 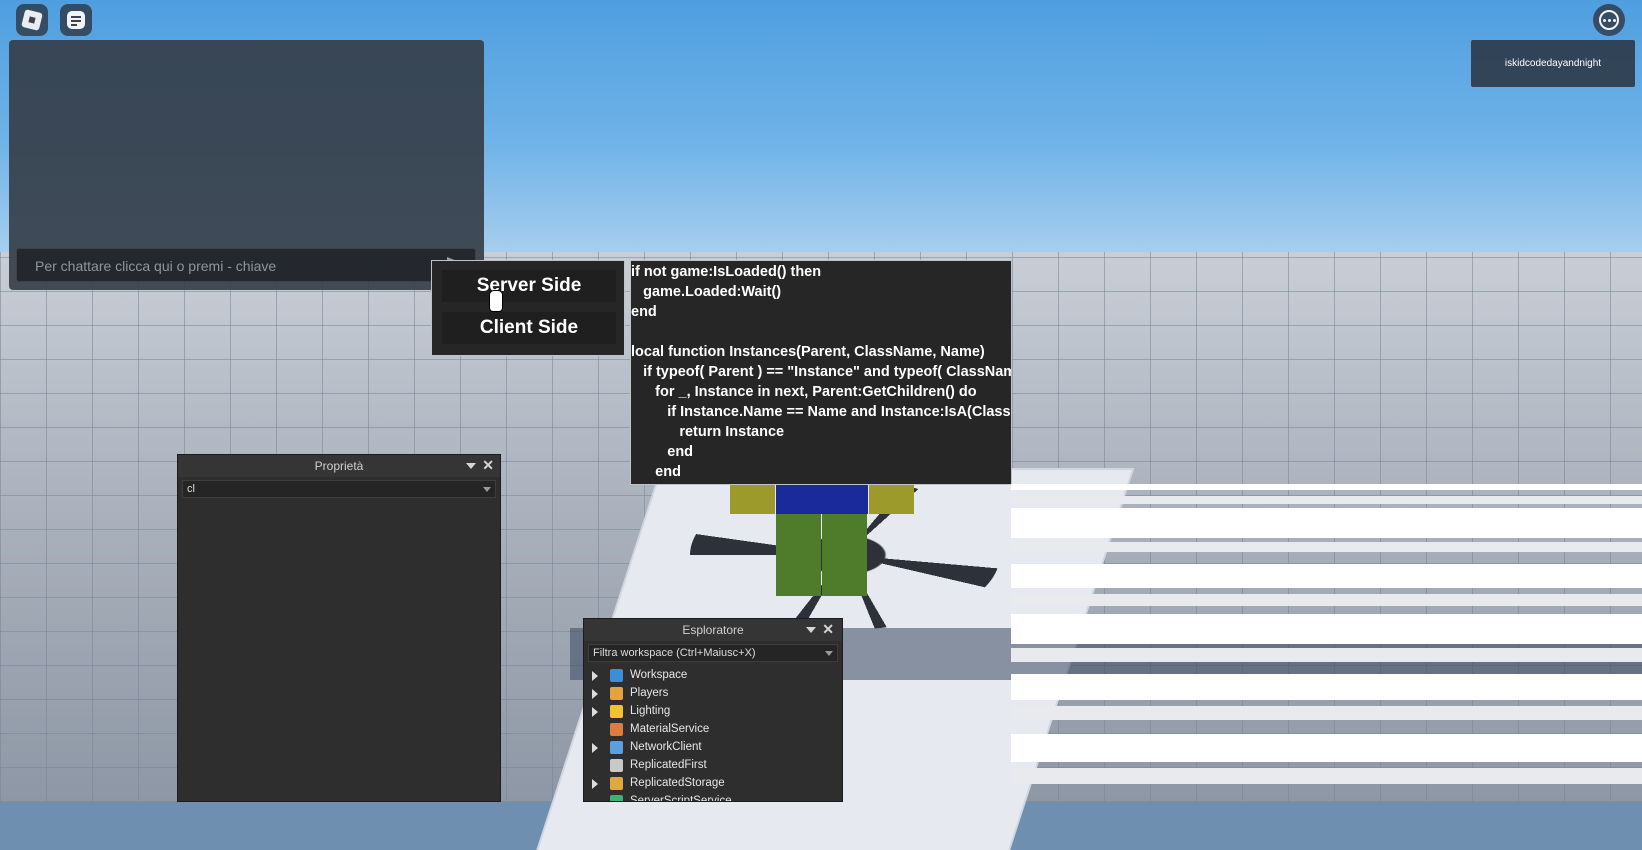 I want to click on chat-icon, so click(x=76, y=20).